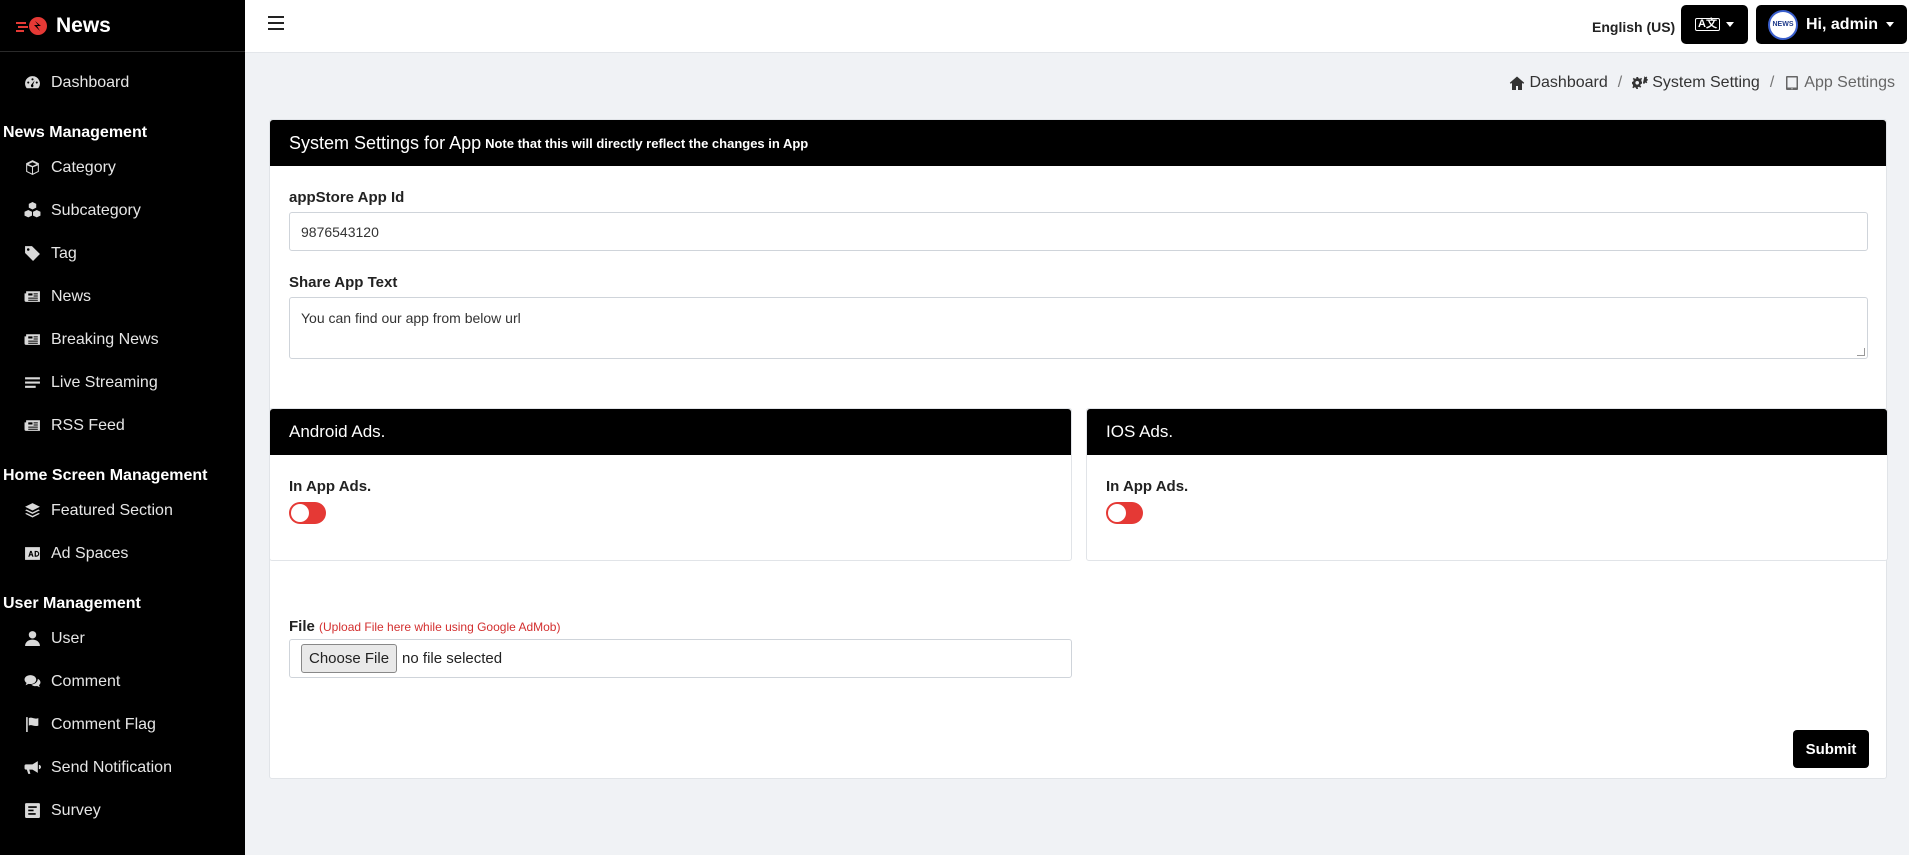  I want to click on user-icon, so click(32, 639).